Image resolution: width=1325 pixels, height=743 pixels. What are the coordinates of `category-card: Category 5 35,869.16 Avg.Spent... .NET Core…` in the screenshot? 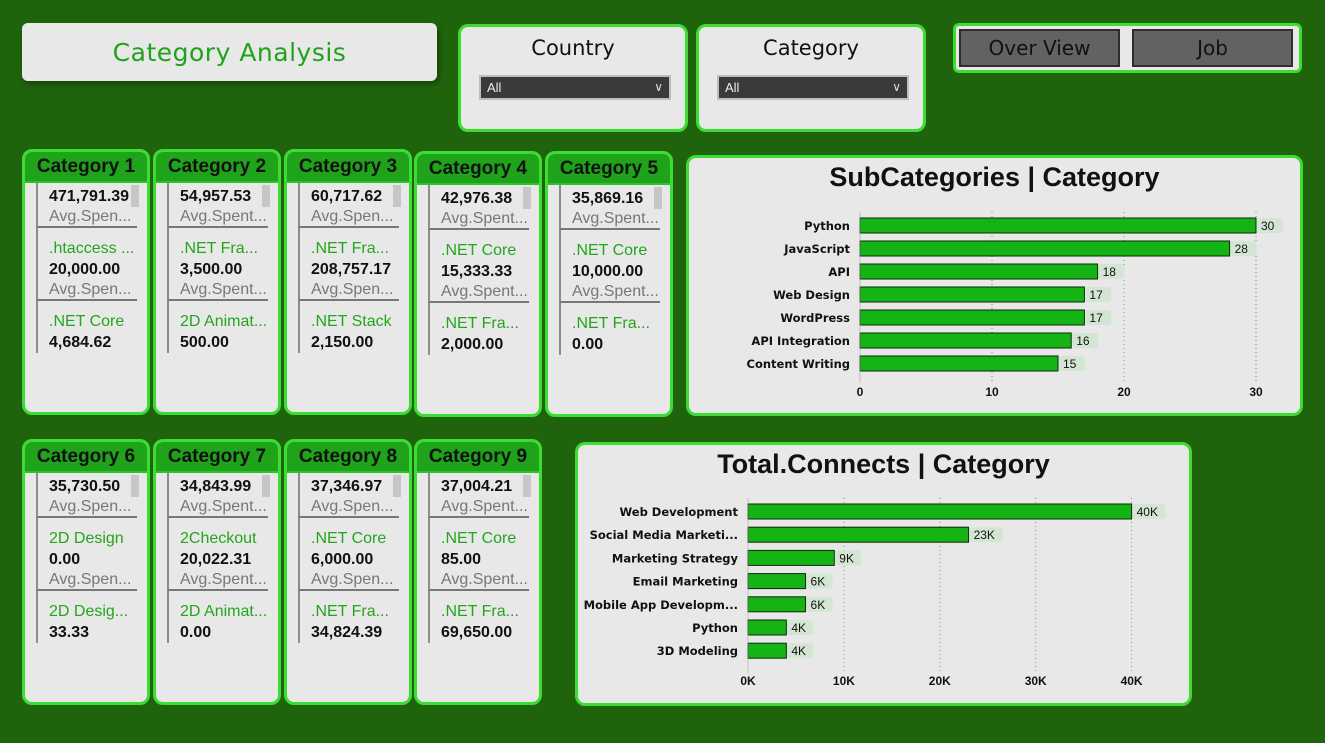 It's located at (609, 284).